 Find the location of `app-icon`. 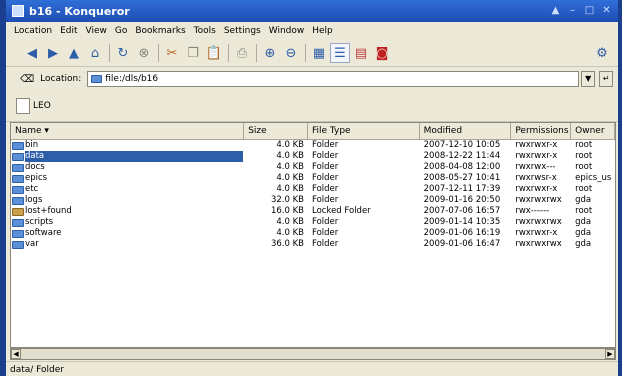

app-icon is located at coordinates (18, 11).